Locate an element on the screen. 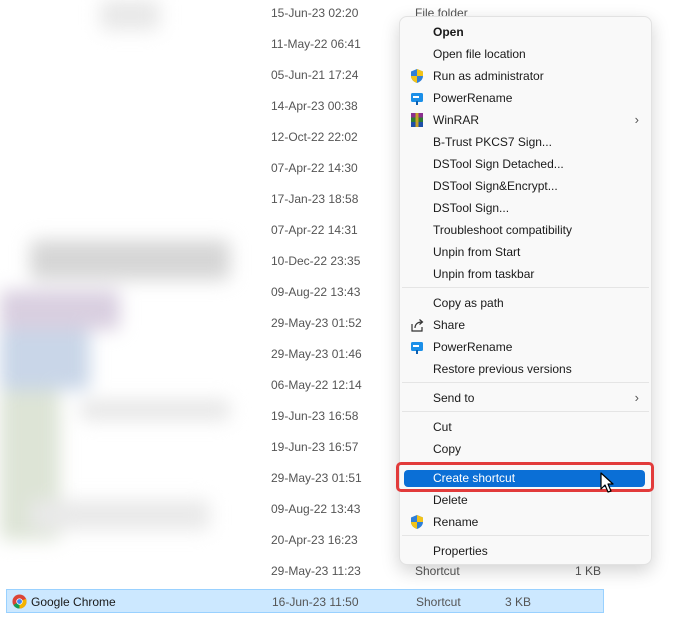  share-icon is located at coordinates (417, 325).